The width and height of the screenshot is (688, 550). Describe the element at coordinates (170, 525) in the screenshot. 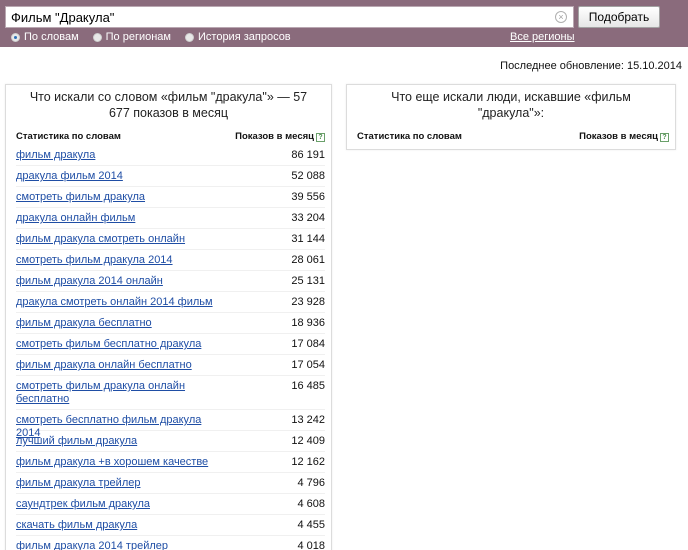

I see `table-row: скачать фильм дракула 4 455` at that location.